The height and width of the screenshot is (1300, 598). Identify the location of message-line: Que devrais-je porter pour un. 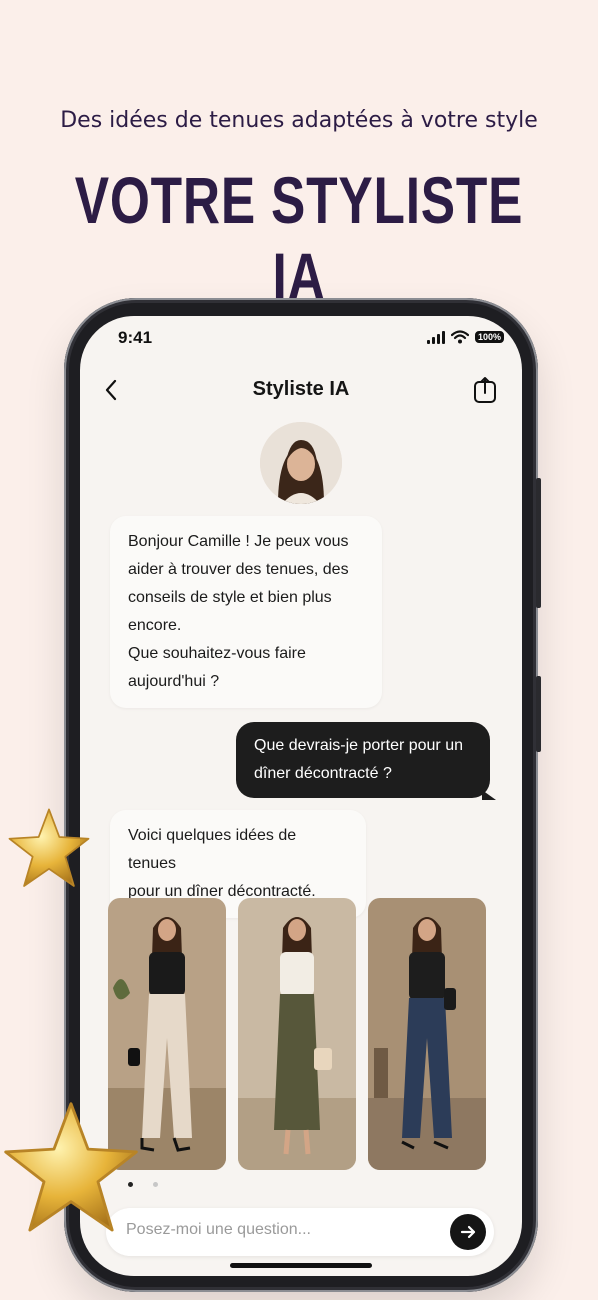
(358, 745).